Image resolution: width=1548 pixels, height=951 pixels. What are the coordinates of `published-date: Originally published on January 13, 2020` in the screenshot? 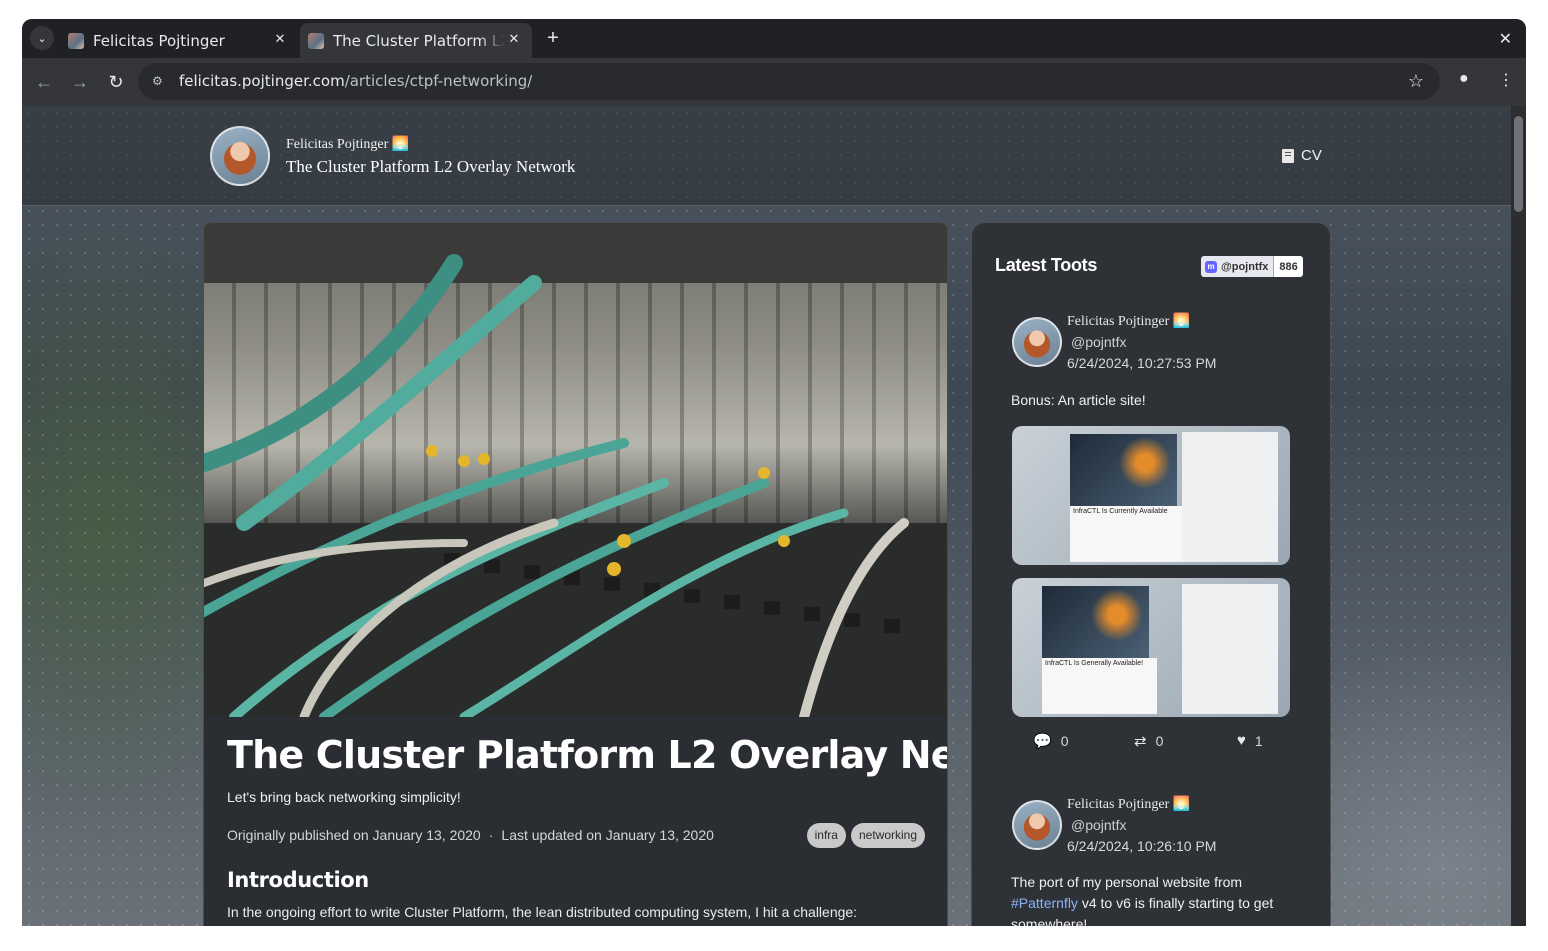 It's located at (354, 835).